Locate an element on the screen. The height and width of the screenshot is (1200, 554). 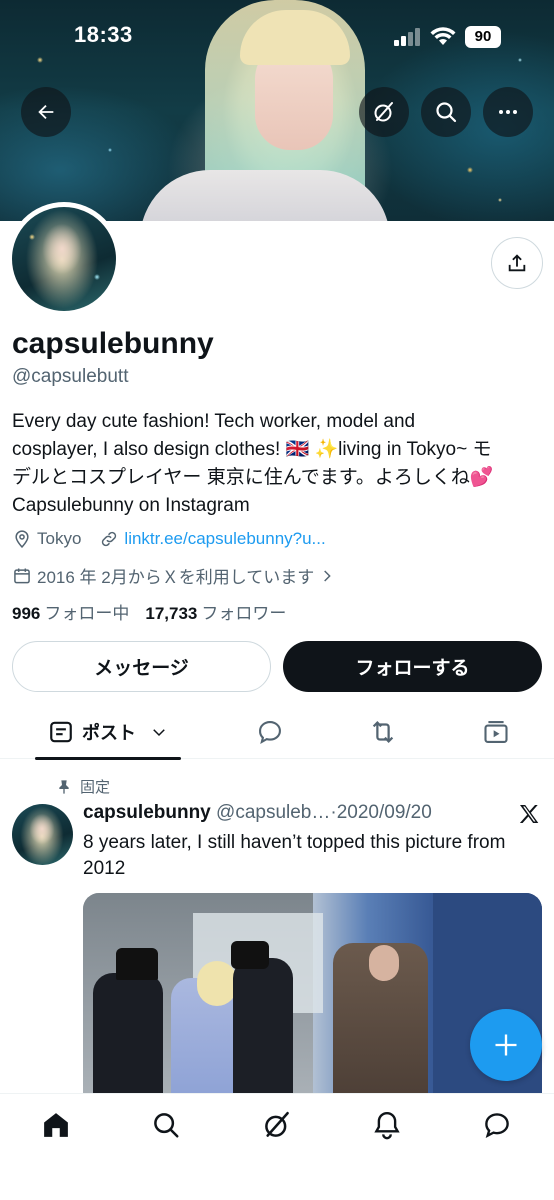
home-icon is located at coordinates (56, 1125).